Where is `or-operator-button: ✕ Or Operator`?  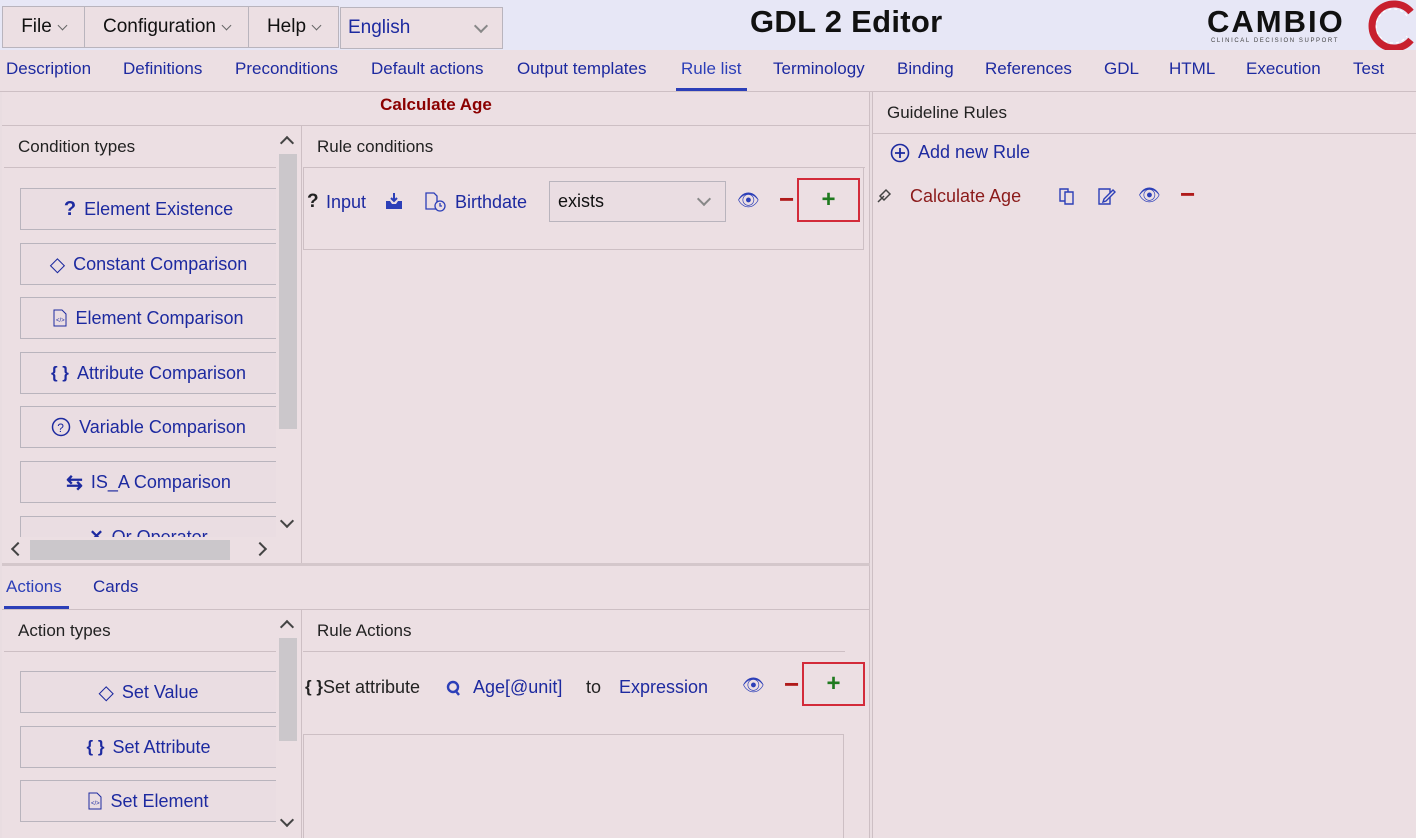
or-operator-button: ✕ Or Operator is located at coordinates (148, 526).